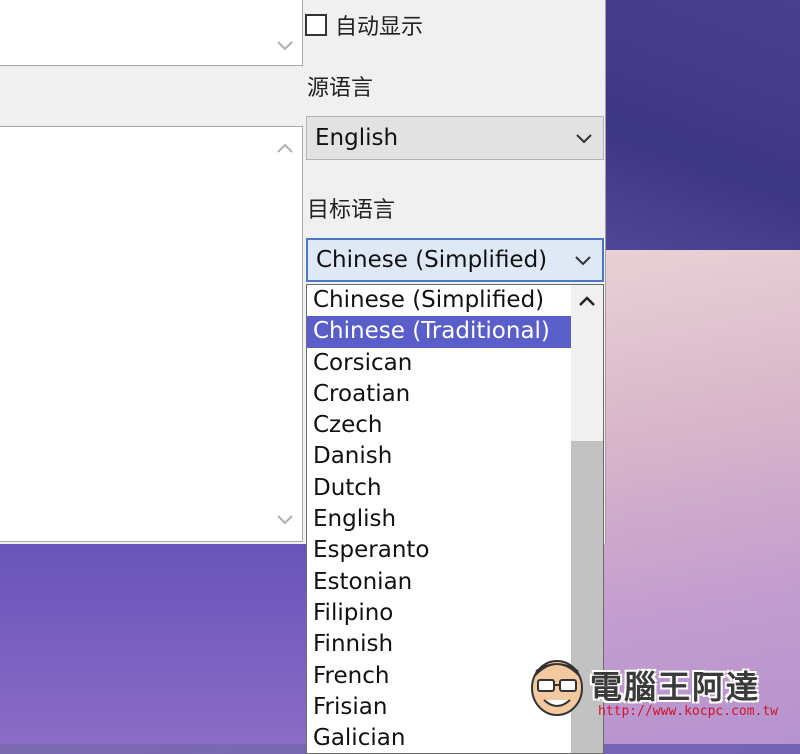  I want to click on auto-display-row: 自动显示, so click(364, 25).